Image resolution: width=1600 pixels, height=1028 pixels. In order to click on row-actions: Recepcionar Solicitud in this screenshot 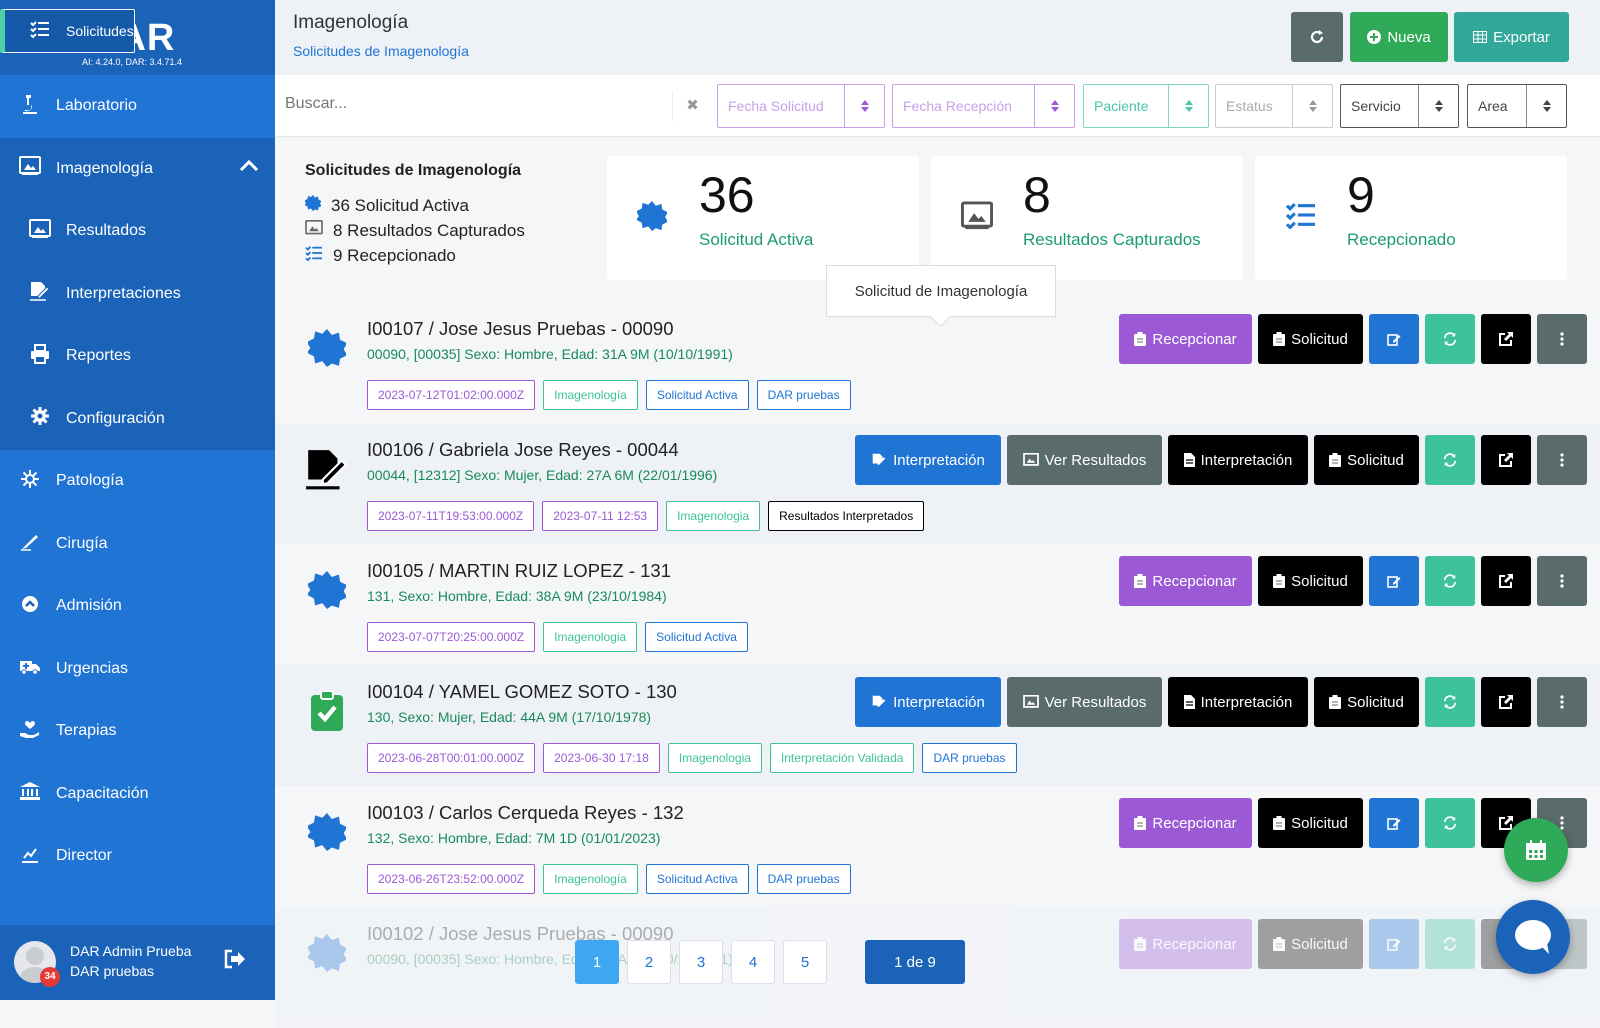, I will do `click(1353, 581)`.